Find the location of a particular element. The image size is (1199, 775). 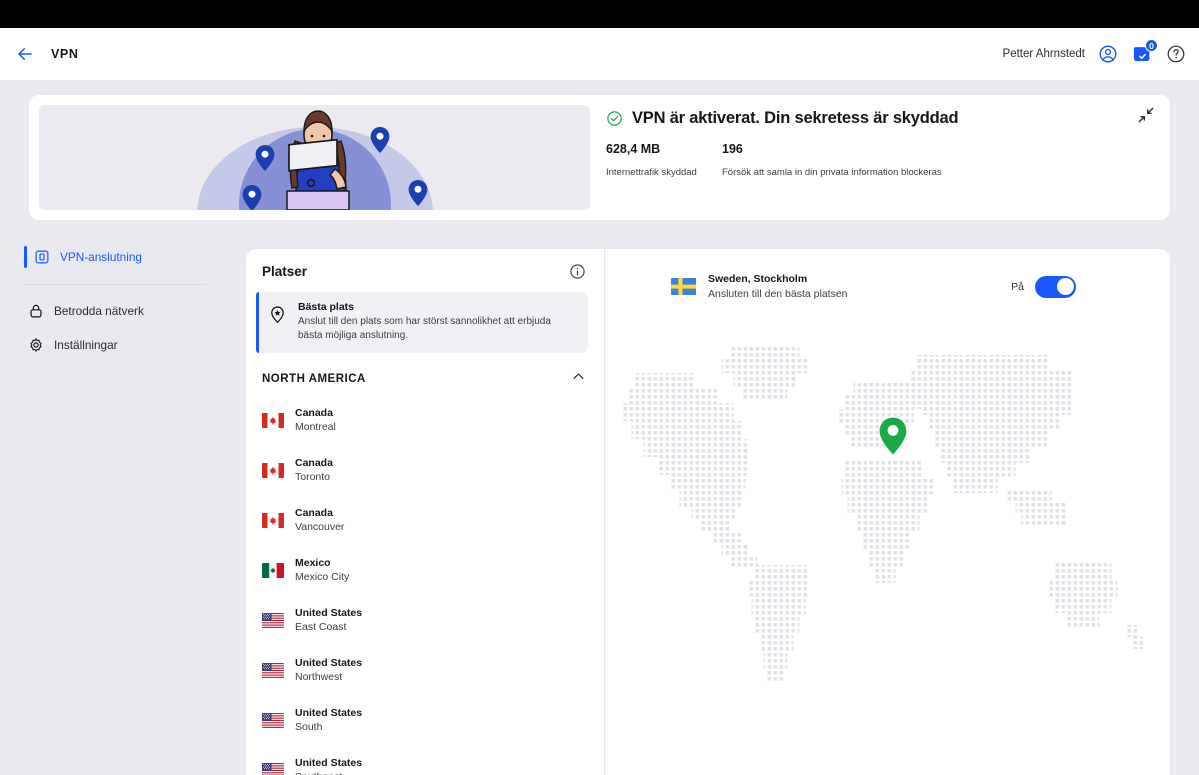

location-row: Canada Toronto is located at coordinates (425, 470).